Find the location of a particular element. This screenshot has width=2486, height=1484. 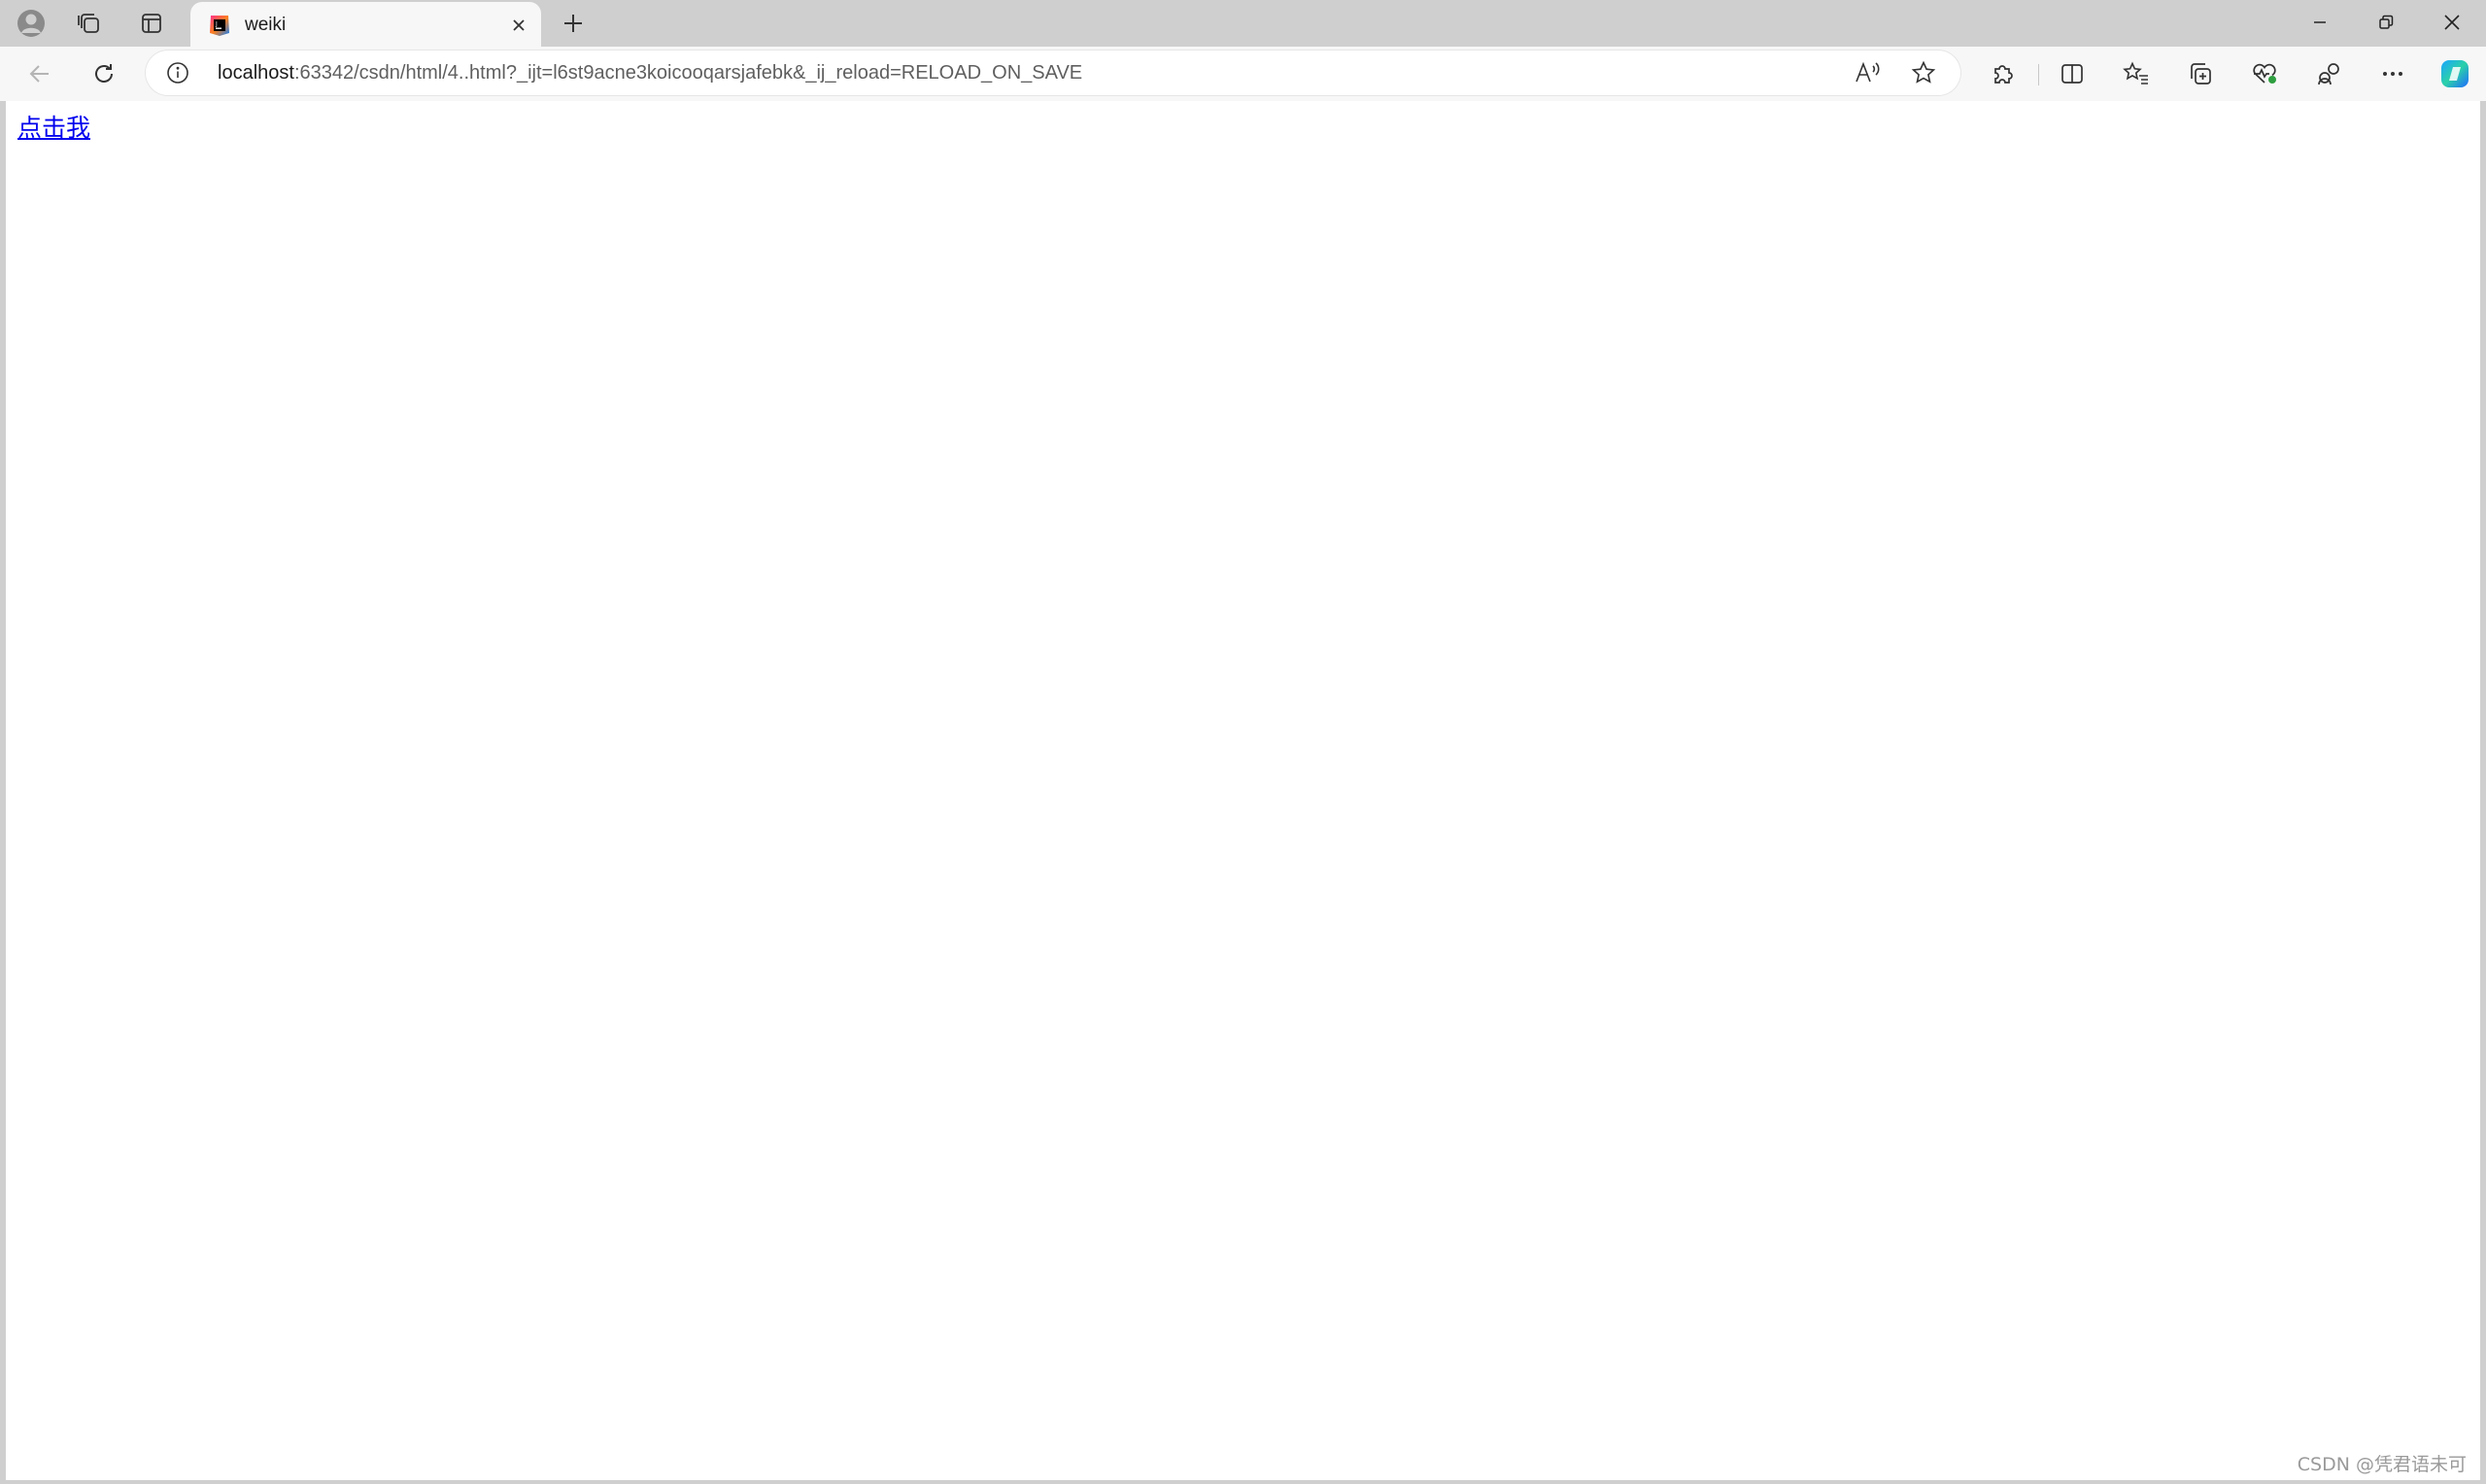

workspaces-icon is located at coordinates (88, 23).